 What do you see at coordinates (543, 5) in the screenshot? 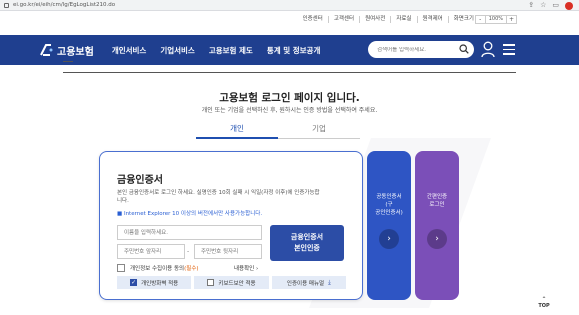
I see `star-icon: ☆` at bounding box center [543, 5].